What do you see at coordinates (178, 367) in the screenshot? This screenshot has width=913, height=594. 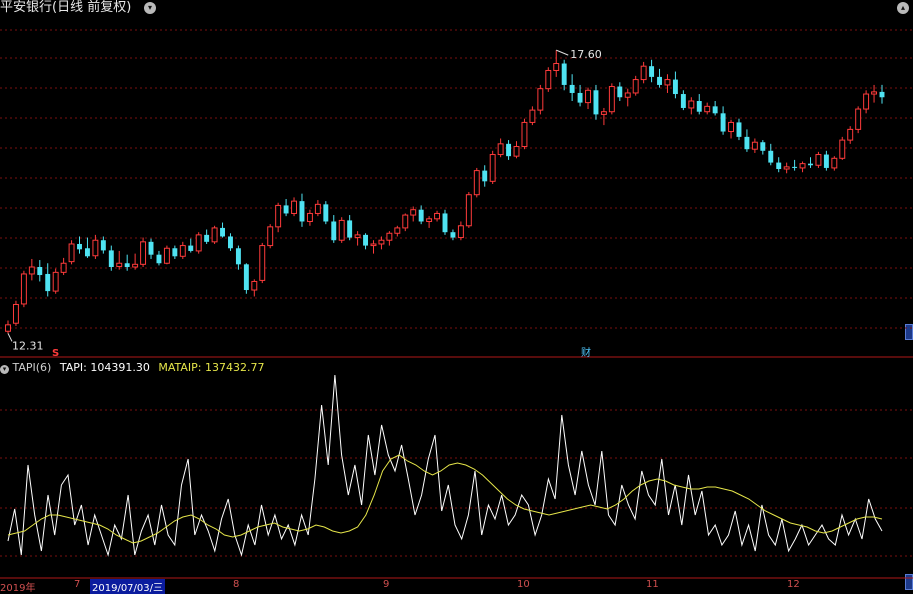 I see `matapi-series-name: MATAIP` at bounding box center [178, 367].